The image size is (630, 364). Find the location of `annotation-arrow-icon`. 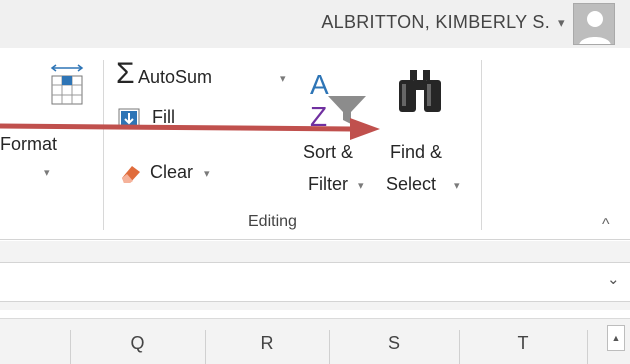

annotation-arrow-icon is located at coordinates (190, 129).